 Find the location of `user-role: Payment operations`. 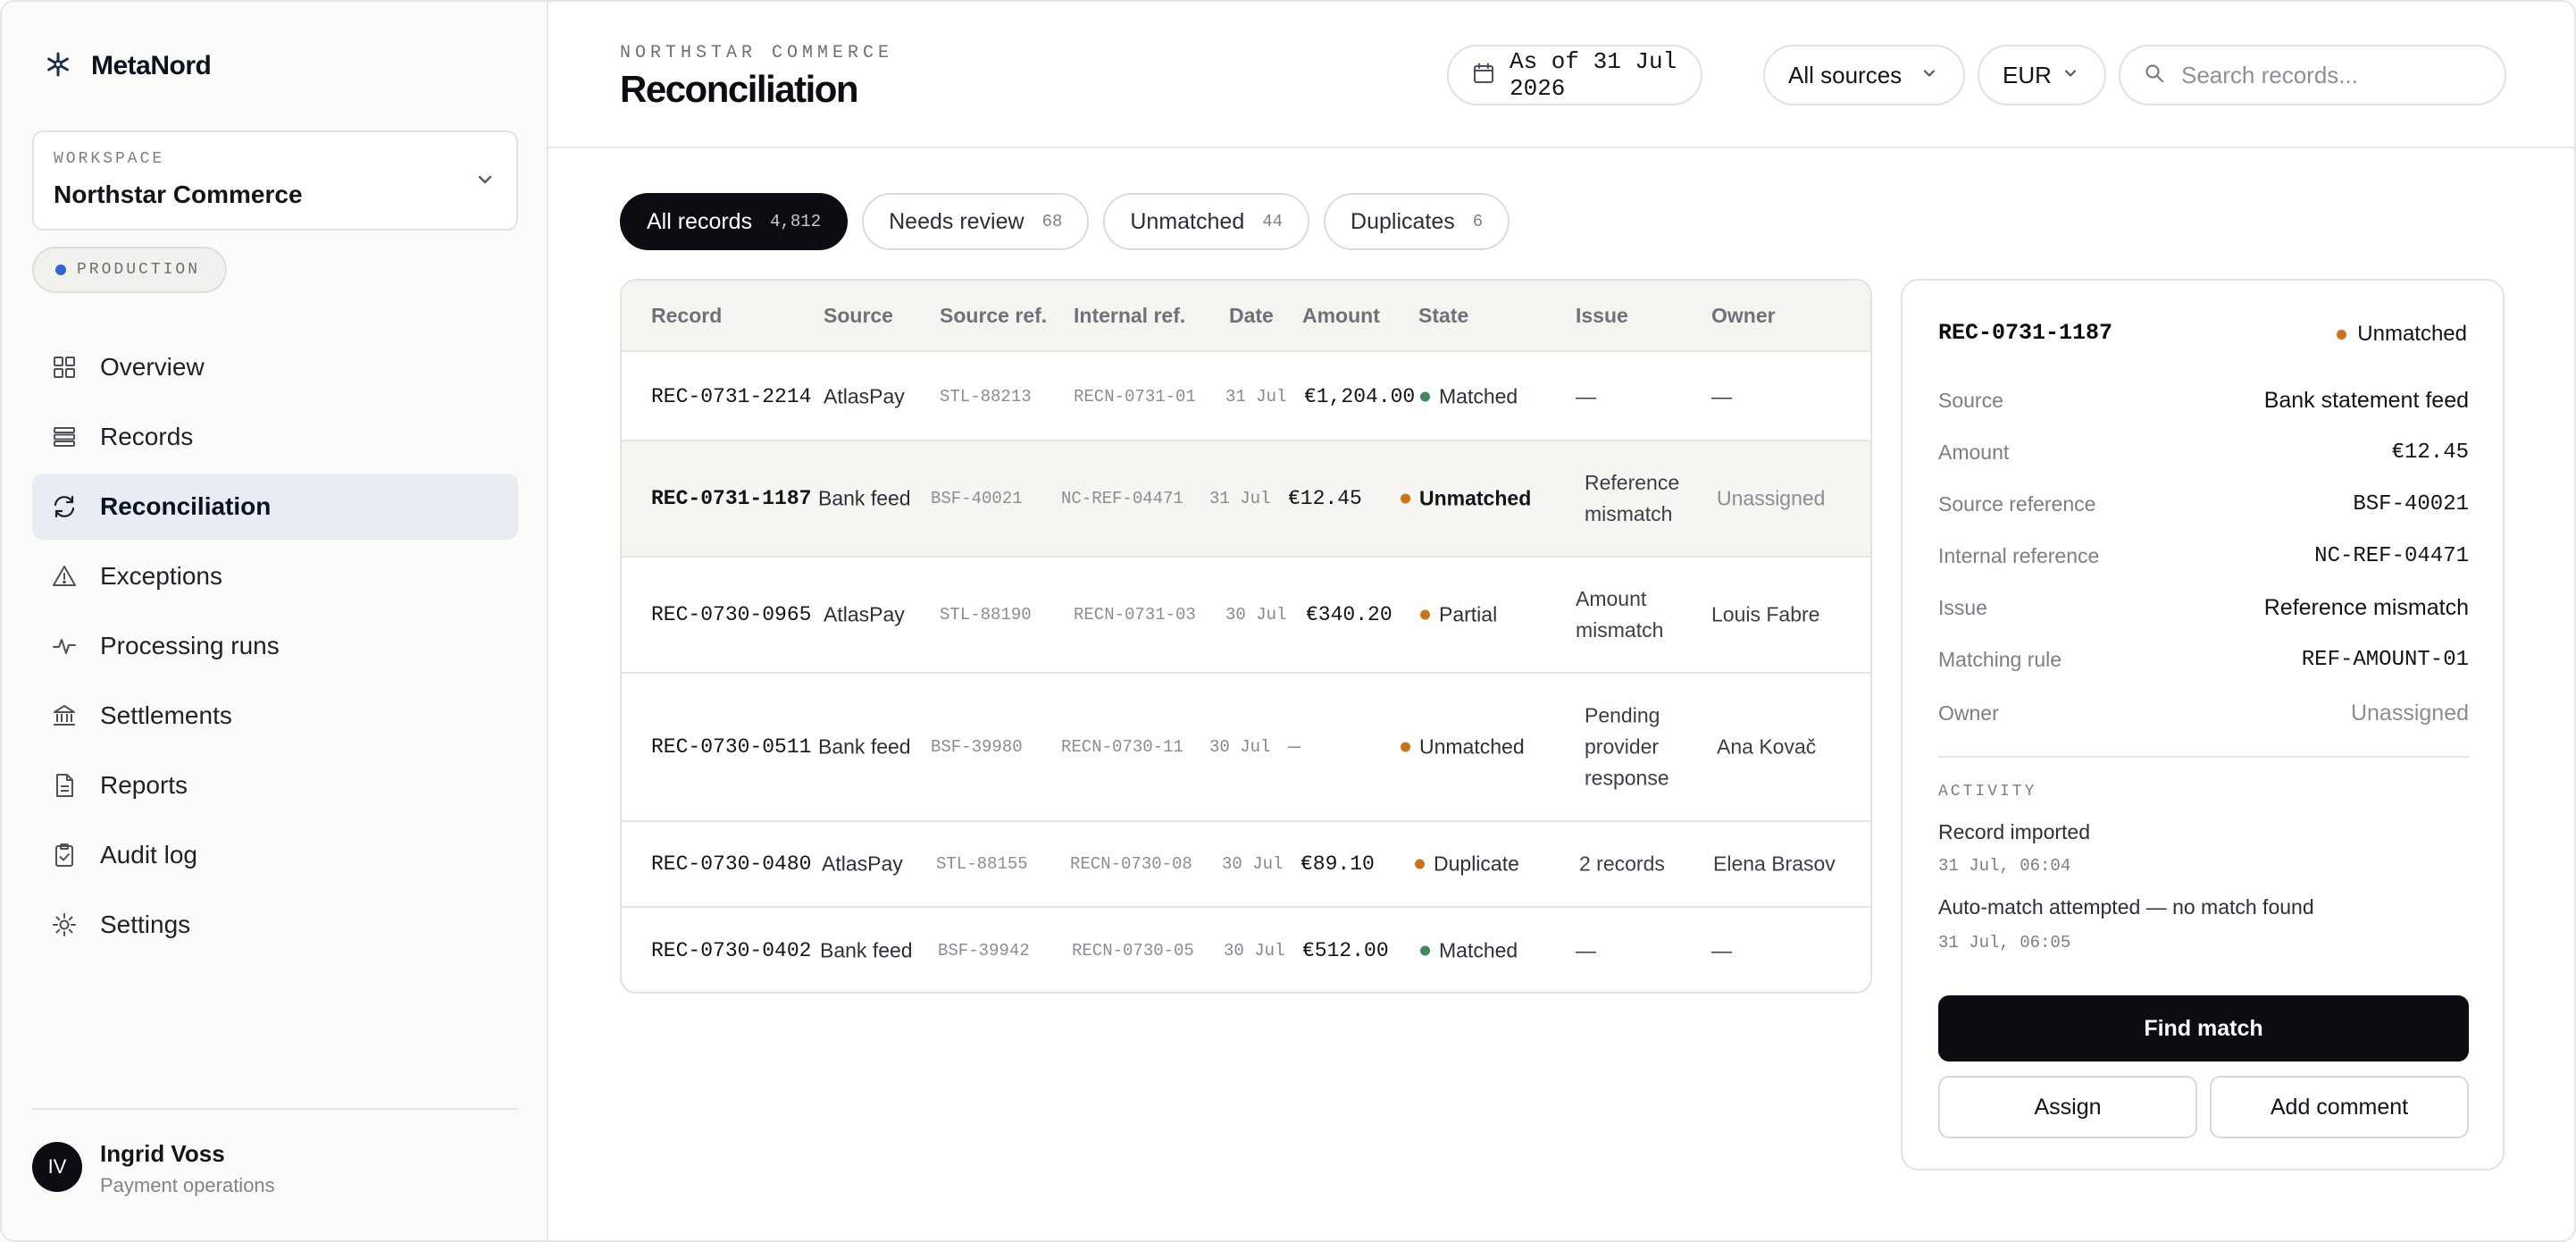

user-role: Payment operations is located at coordinates (188, 1185).